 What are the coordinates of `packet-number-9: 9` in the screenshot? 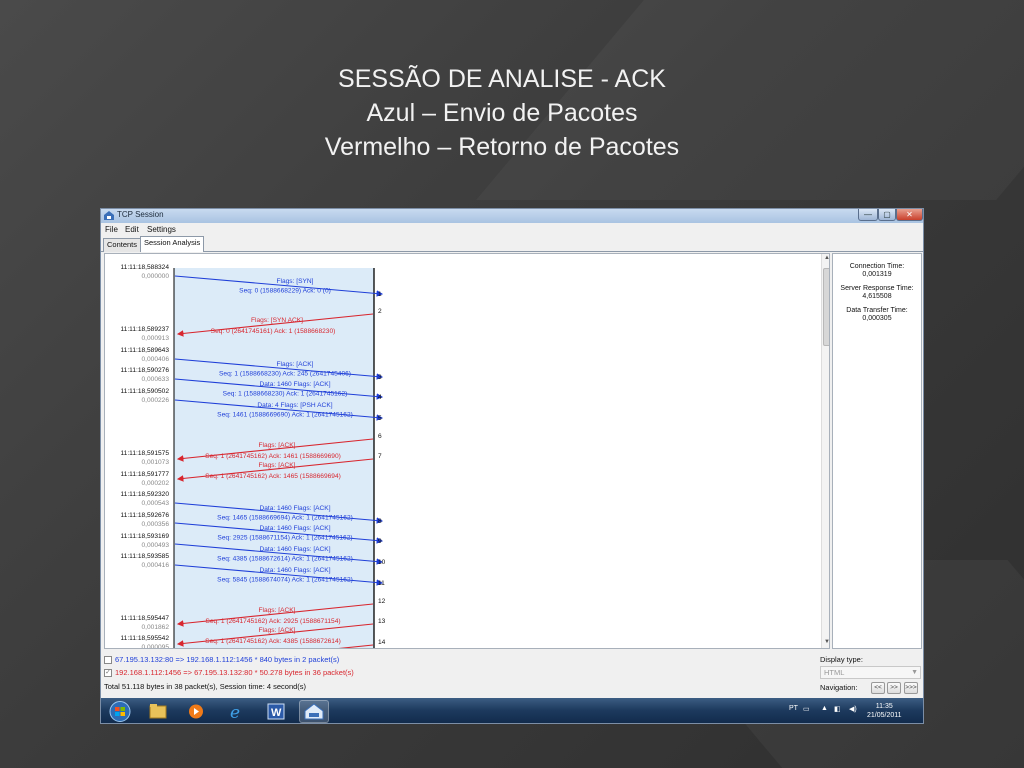 It's located at (380, 541).